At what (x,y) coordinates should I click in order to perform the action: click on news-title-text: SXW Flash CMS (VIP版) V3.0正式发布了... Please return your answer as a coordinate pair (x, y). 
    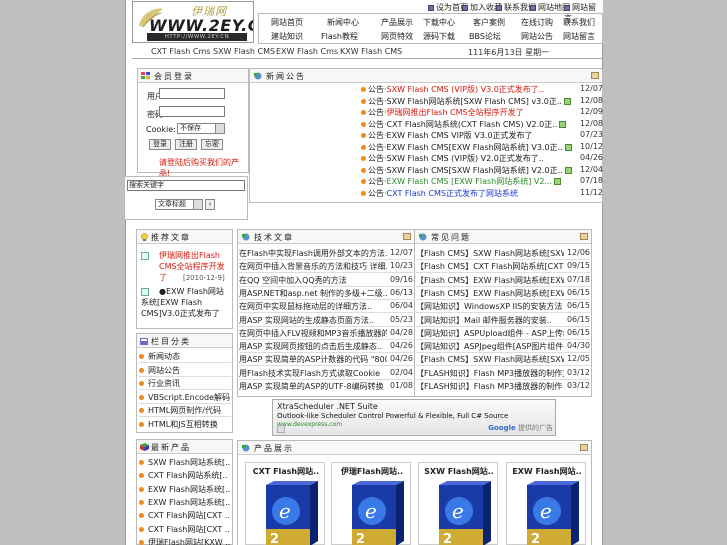
    Looking at the image, I should click on (465, 89).